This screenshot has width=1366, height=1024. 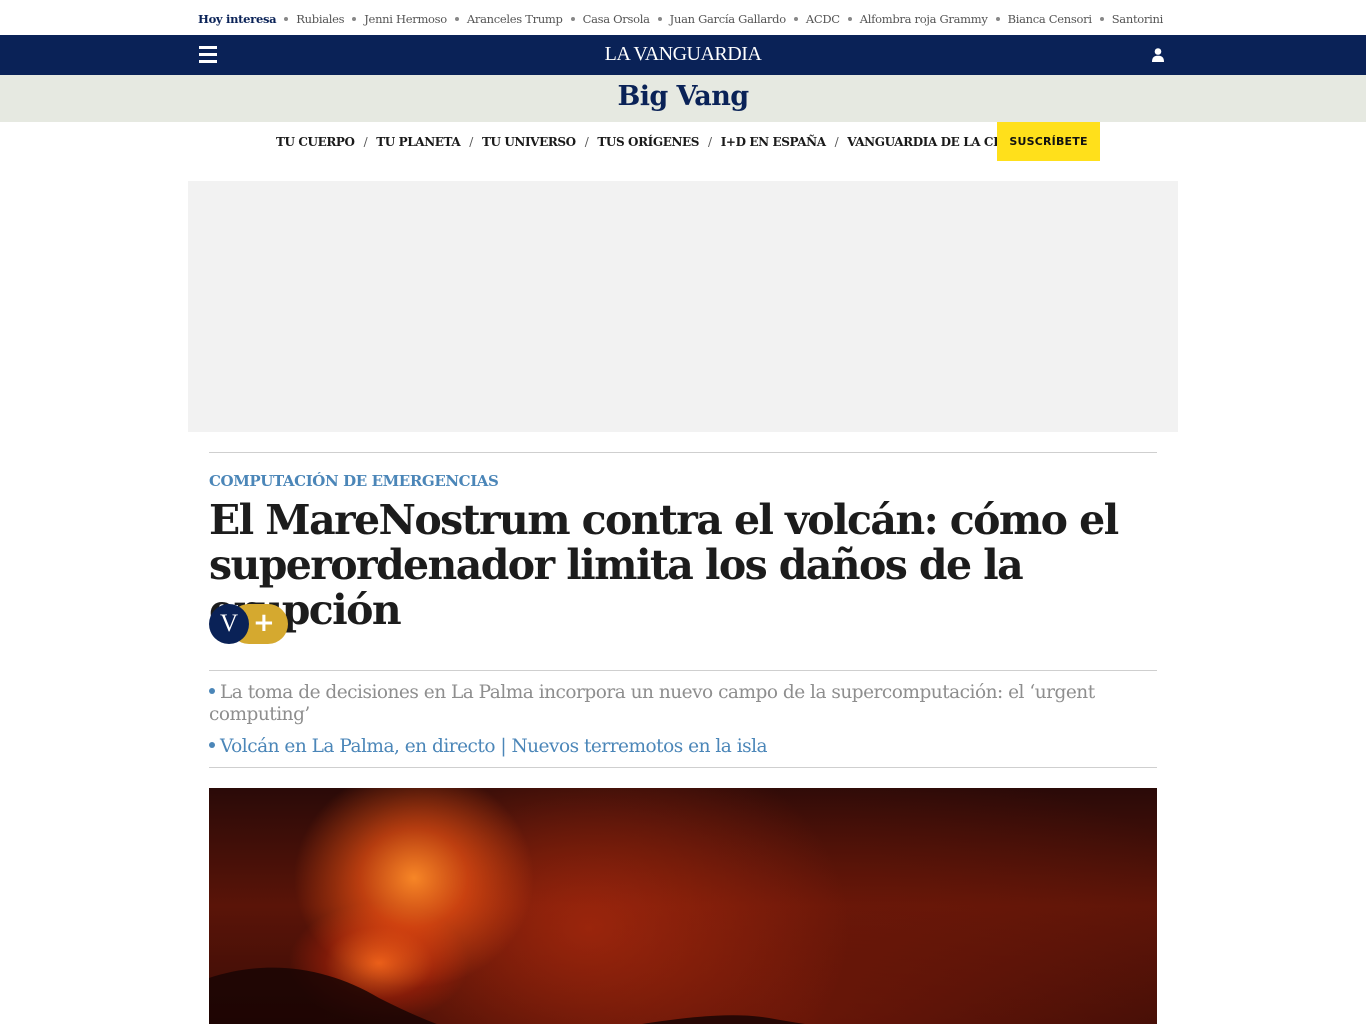 What do you see at coordinates (237, 19) in the screenshot?
I see `trending-label: Hoy interesa` at bounding box center [237, 19].